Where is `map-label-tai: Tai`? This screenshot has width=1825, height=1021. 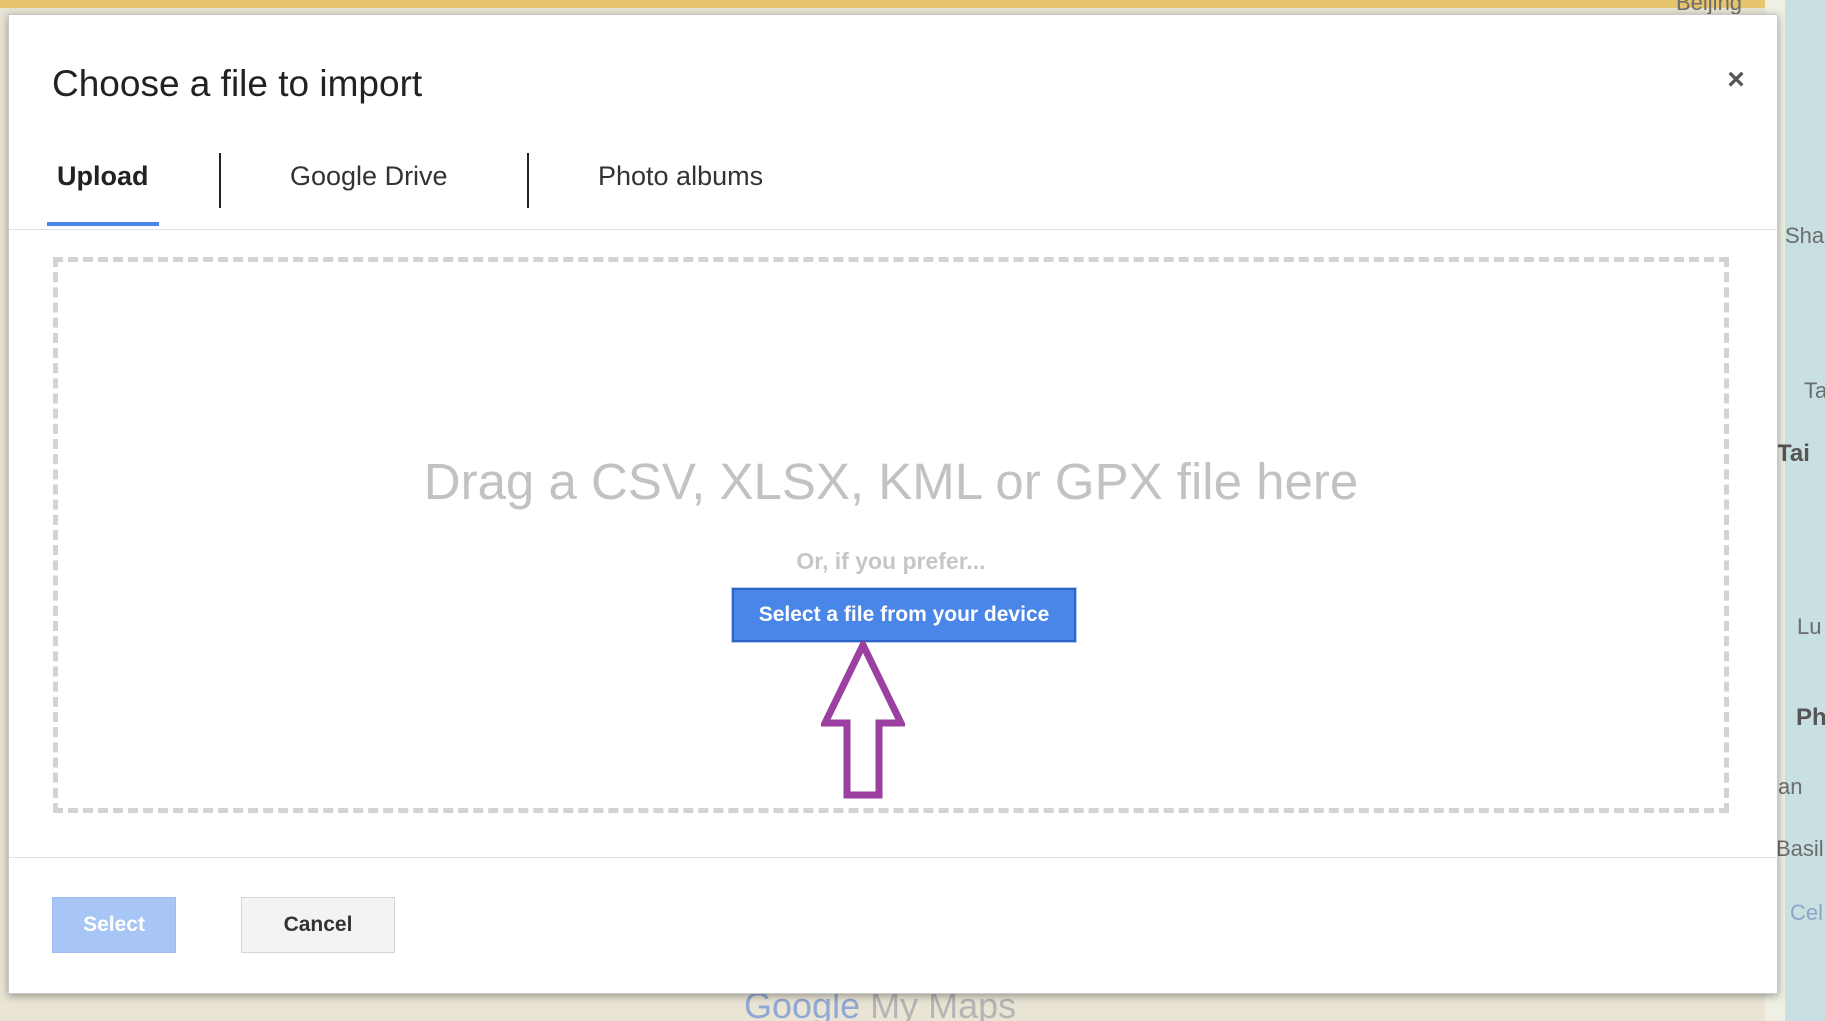 map-label-tai: Tai is located at coordinates (1793, 453).